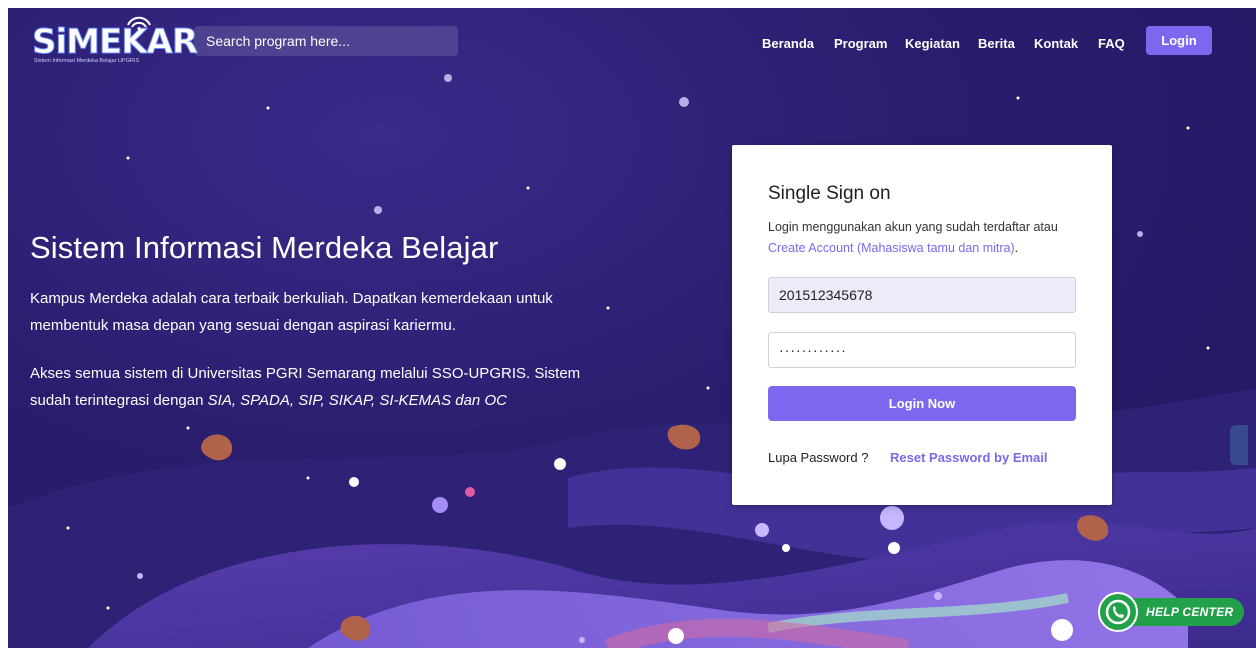 The image size is (1256, 648). Describe the element at coordinates (922, 403) in the screenshot. I see `login-now-button: Login Now` at that location.